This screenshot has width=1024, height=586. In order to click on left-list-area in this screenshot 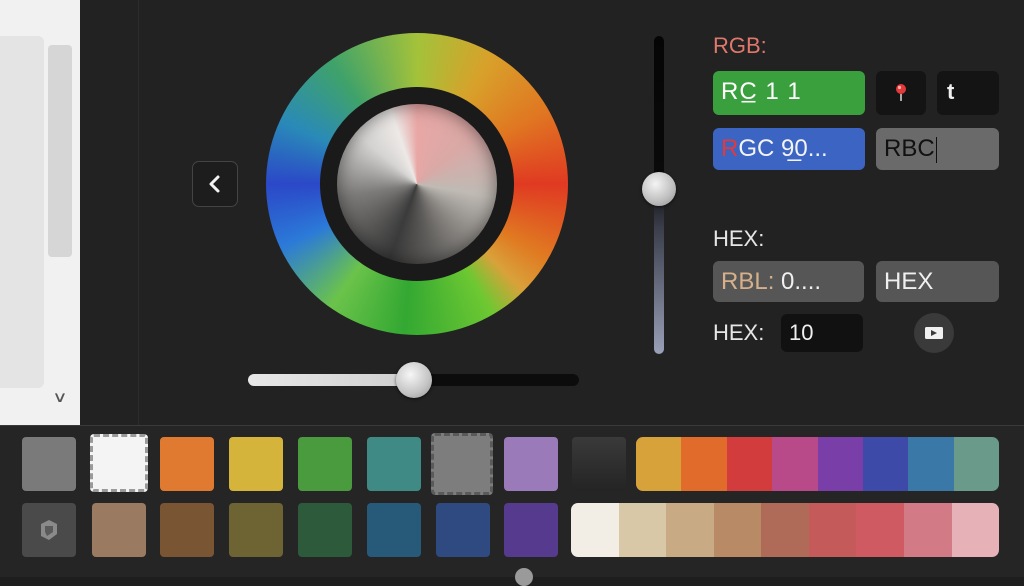, I will do `click(22, 212)`.